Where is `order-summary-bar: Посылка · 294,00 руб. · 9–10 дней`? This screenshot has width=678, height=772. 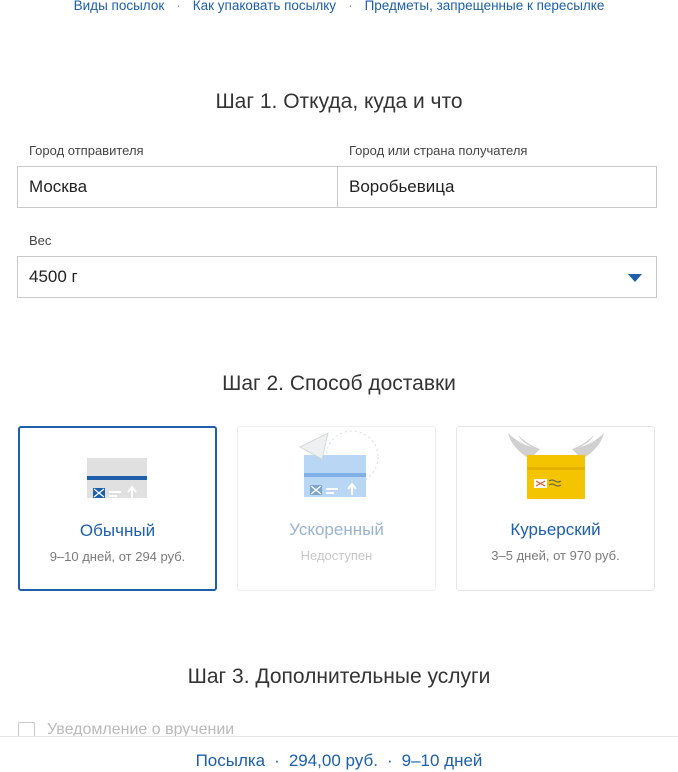
order-summary-bar: Посылка · 294,00 руб. · 9–10 дней is located at coordinates (339, 754).